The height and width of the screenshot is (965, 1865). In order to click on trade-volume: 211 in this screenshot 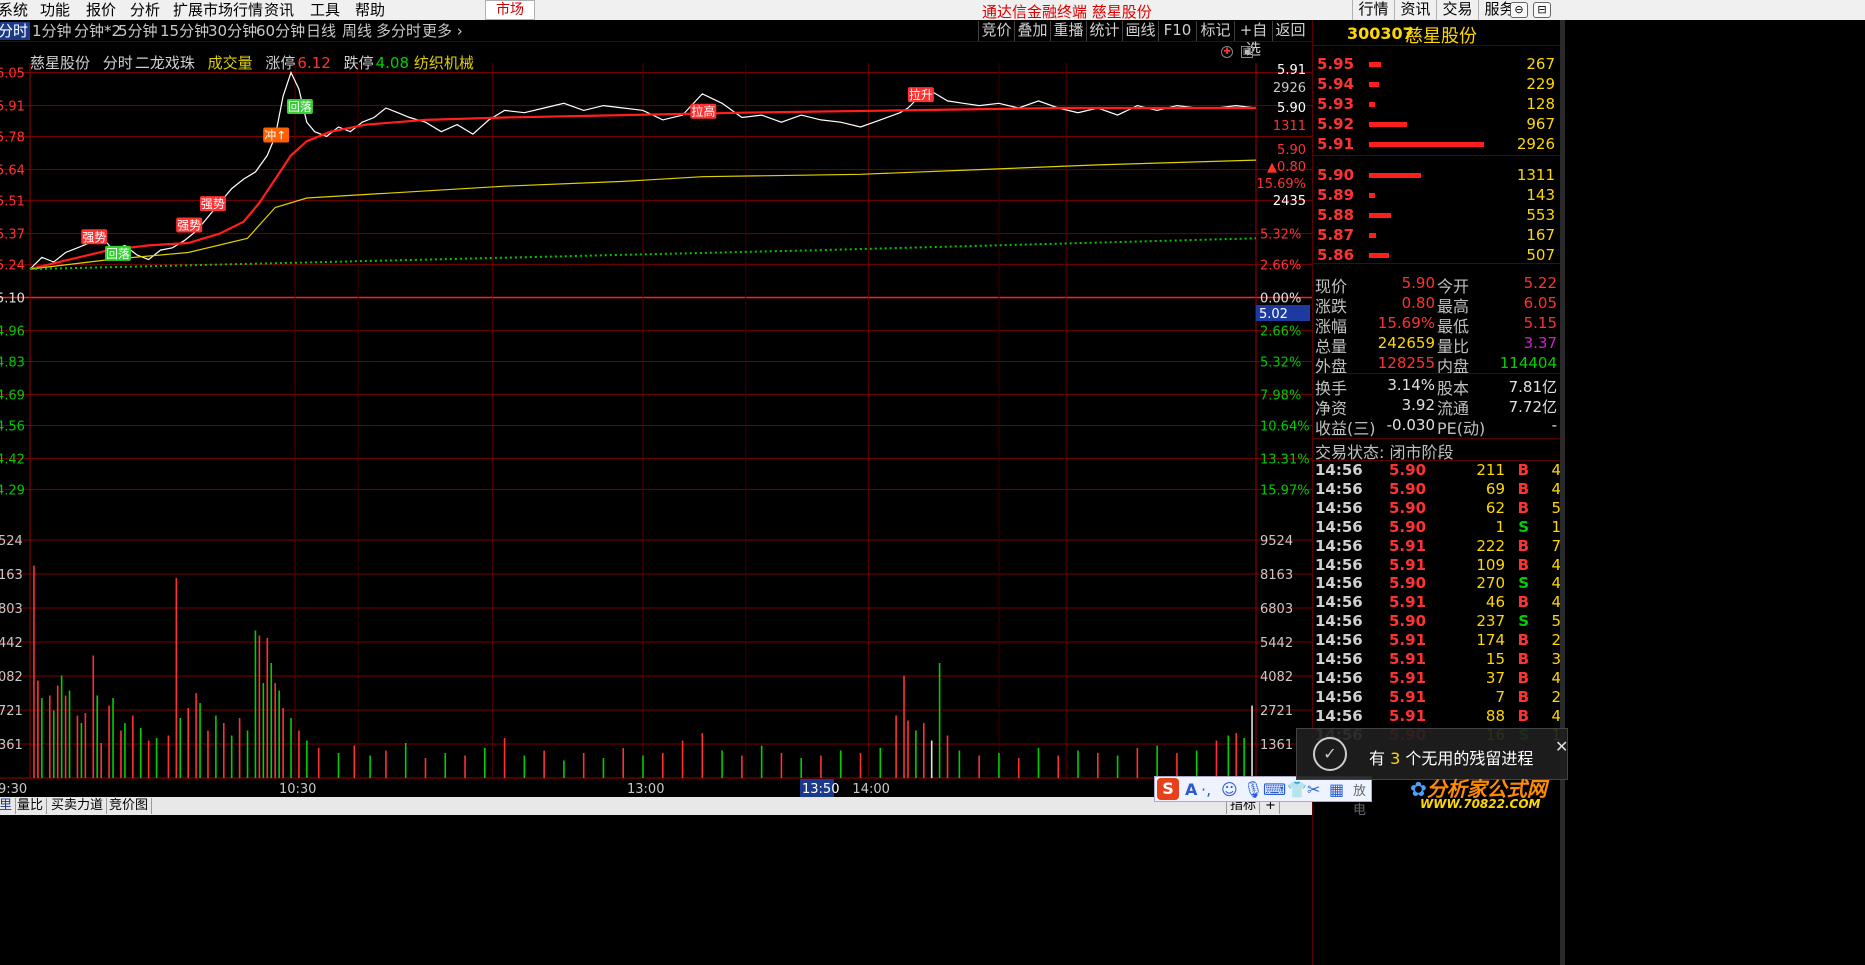, I will do `click(1490, 470)`.